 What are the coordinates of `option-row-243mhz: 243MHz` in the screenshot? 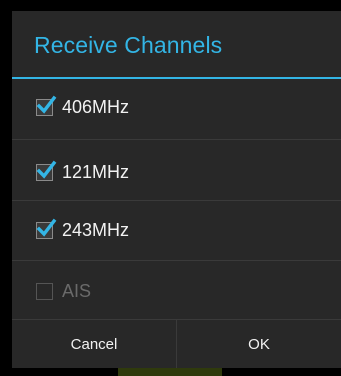 It's located at (176, 229).